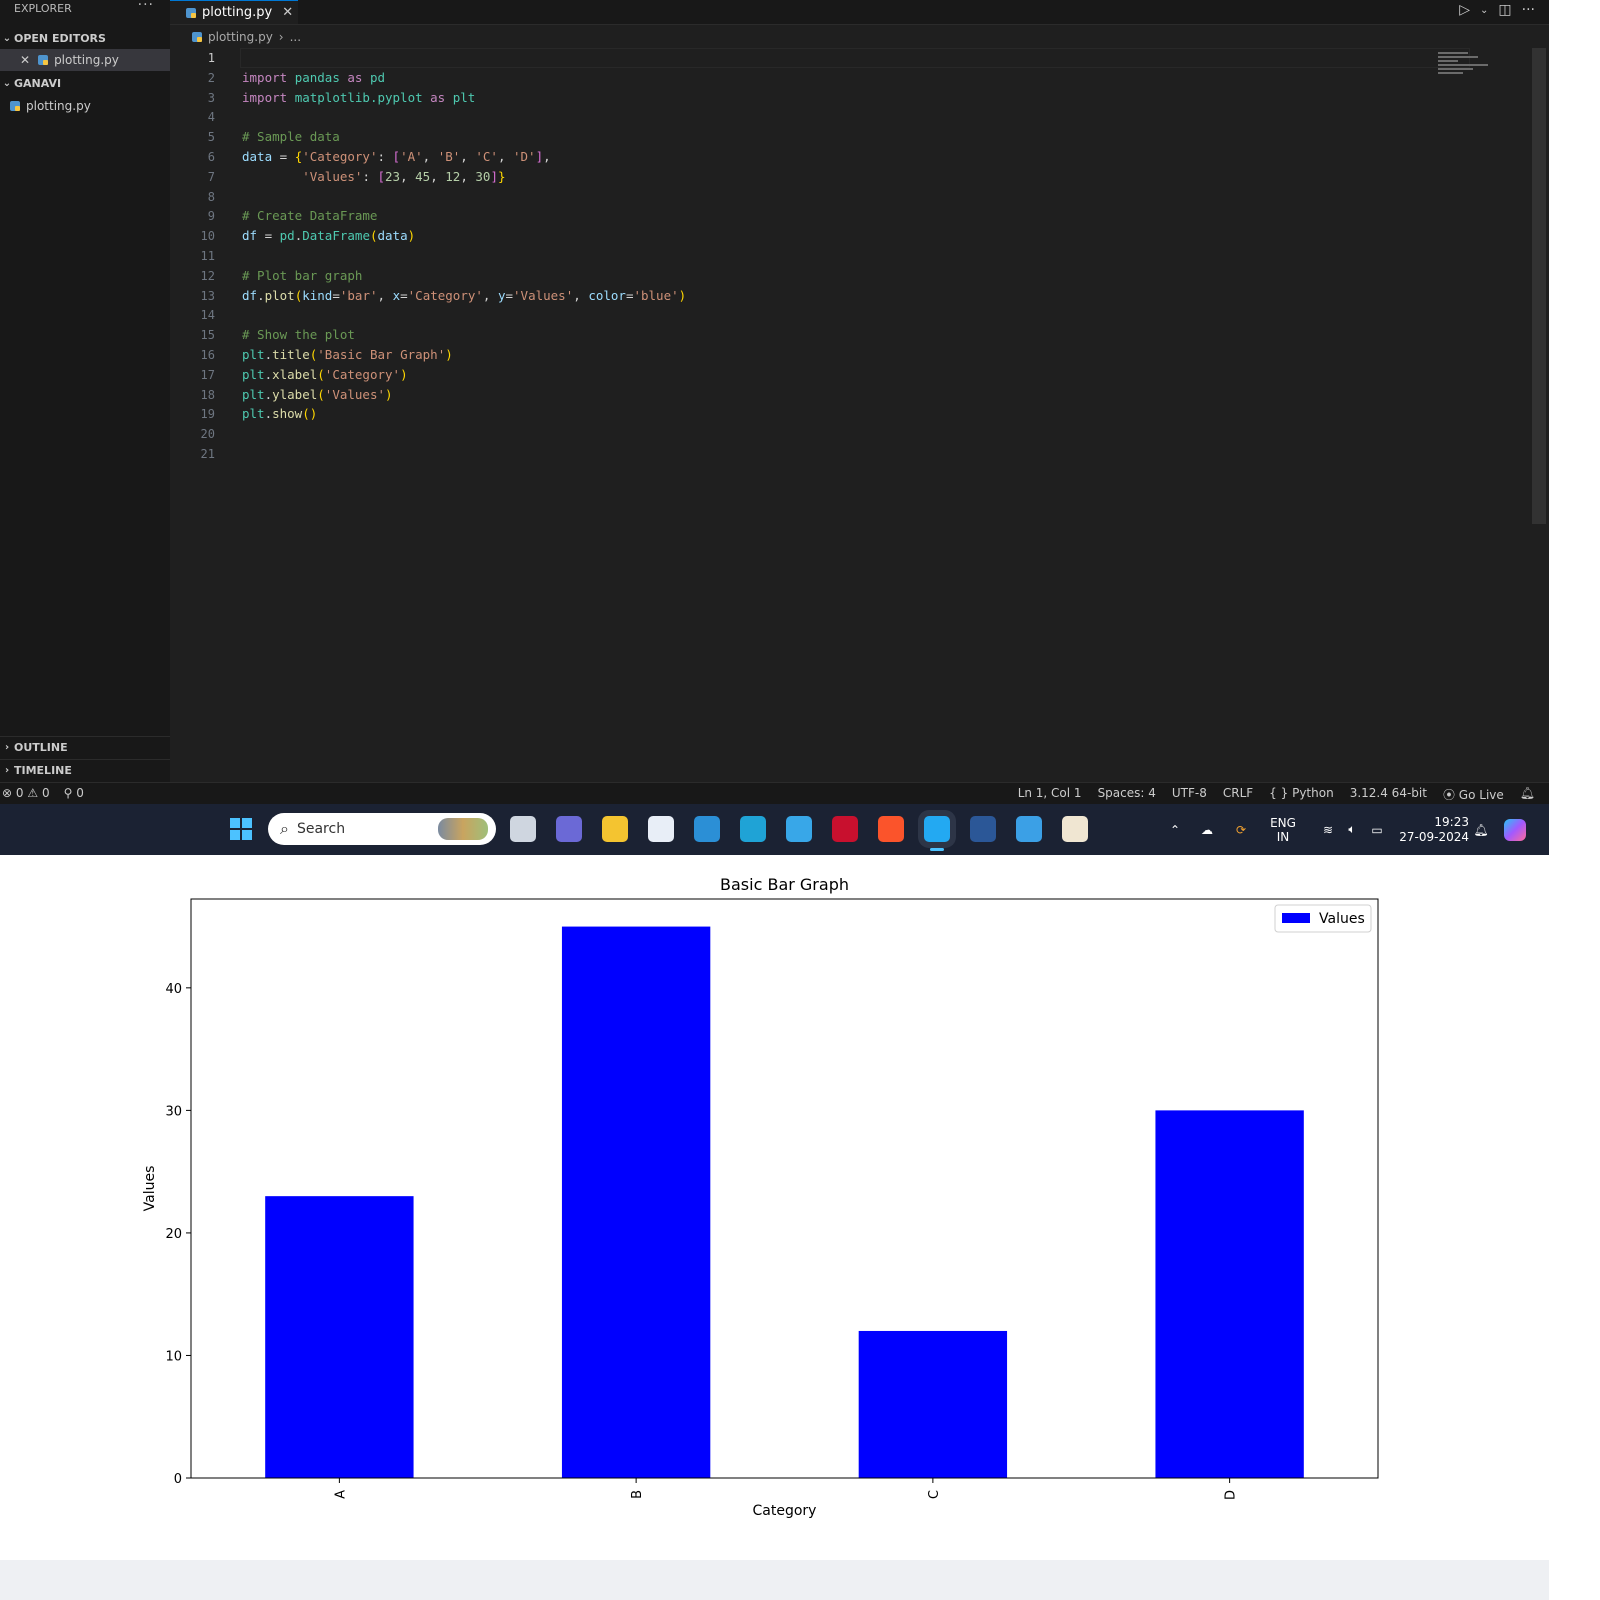 Image resolution: width=1600 pixels, height=1600 pixels. I want to click on encoding-status: UTF-8, so click(1189, 794).